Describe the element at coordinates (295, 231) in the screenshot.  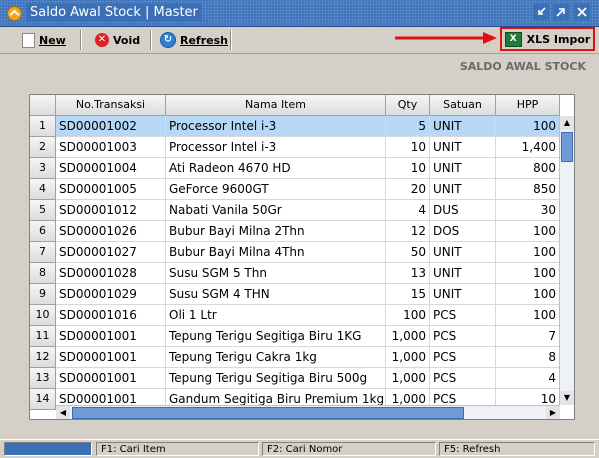
I see `table-row: 6 SD00001026 Bubur Bayi Milna 2Thn 12 DOS 100` at that location.